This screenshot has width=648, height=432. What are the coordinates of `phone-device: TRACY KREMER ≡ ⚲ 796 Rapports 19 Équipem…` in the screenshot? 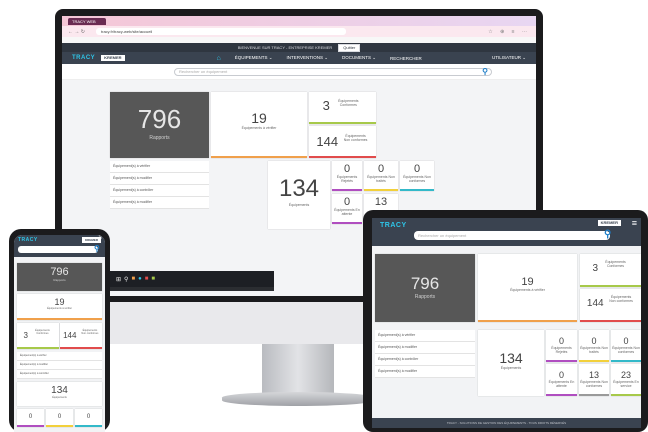 It's located at (59, 330).